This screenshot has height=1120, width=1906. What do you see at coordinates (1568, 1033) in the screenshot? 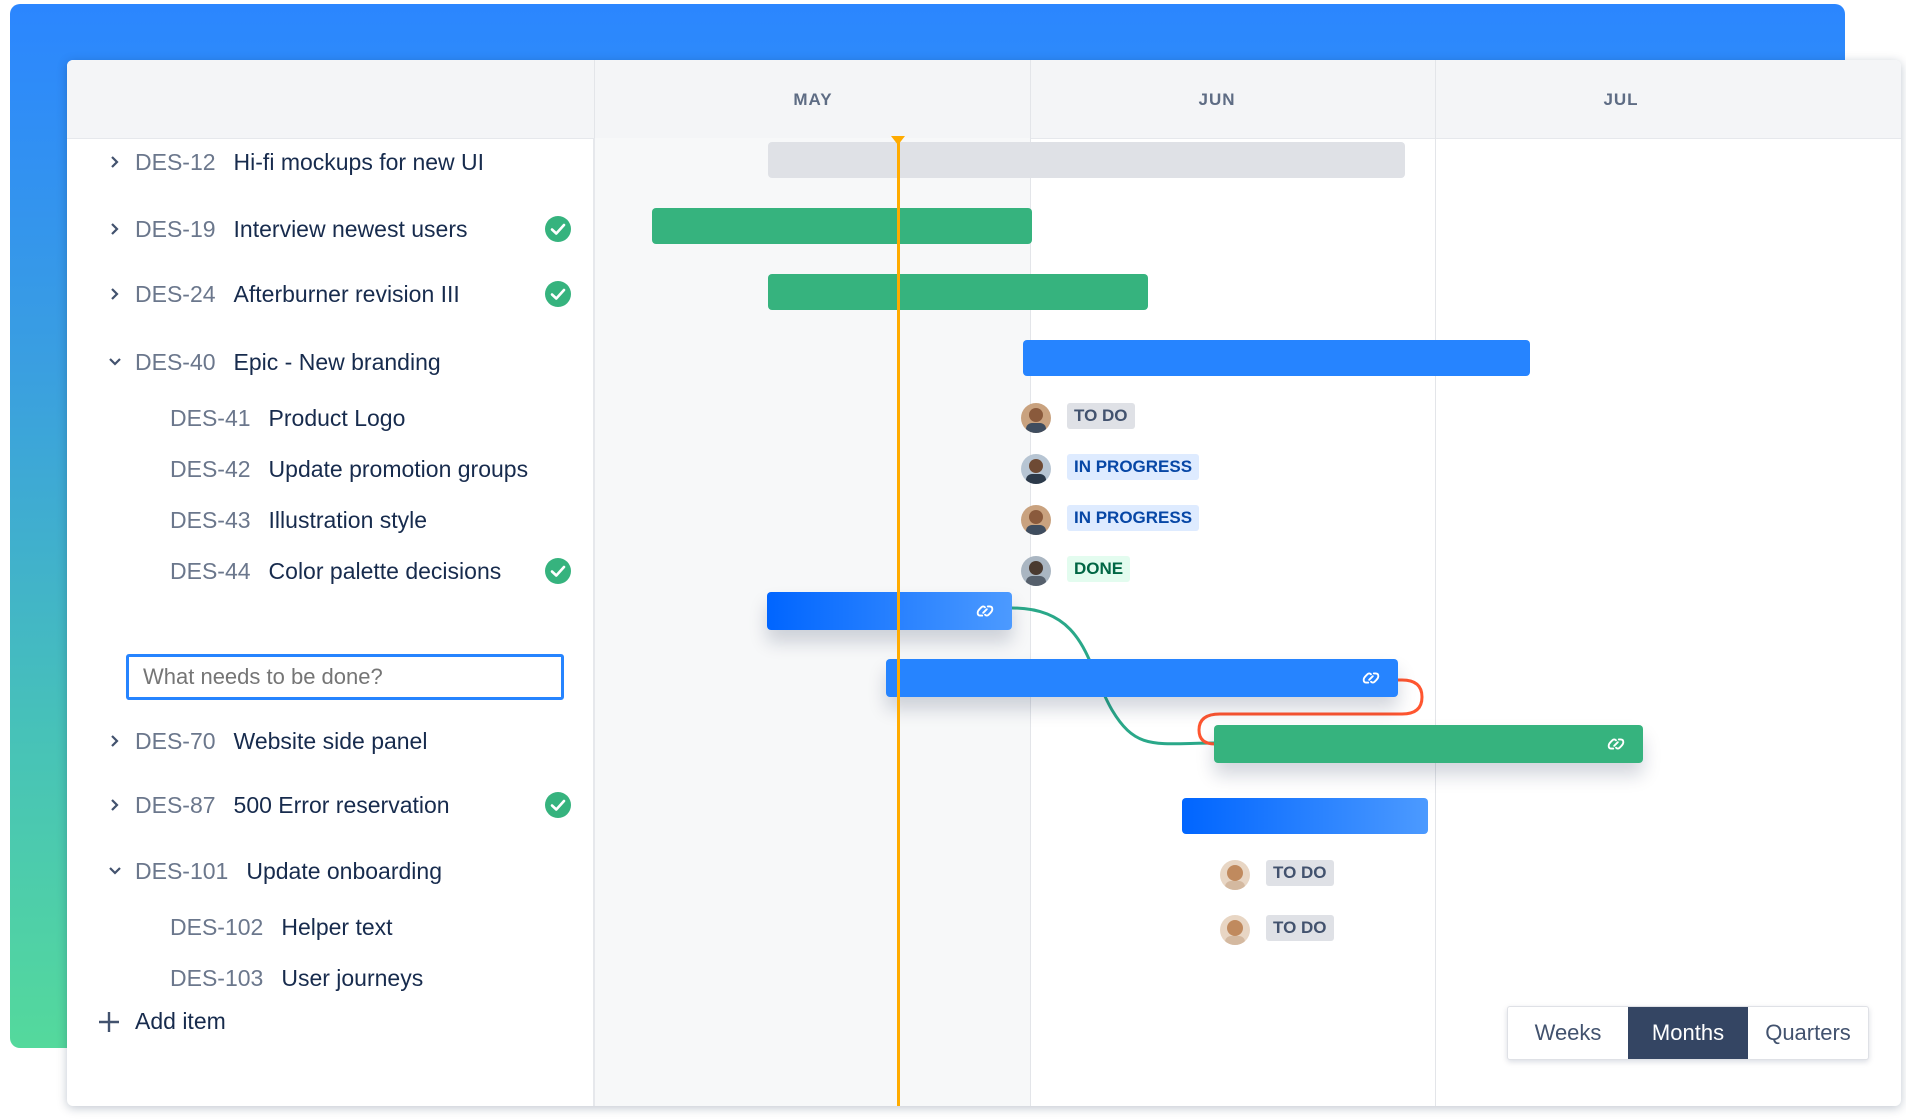
I see `weeks-view-button: Weeks` at bounding box center [1568, 1033].